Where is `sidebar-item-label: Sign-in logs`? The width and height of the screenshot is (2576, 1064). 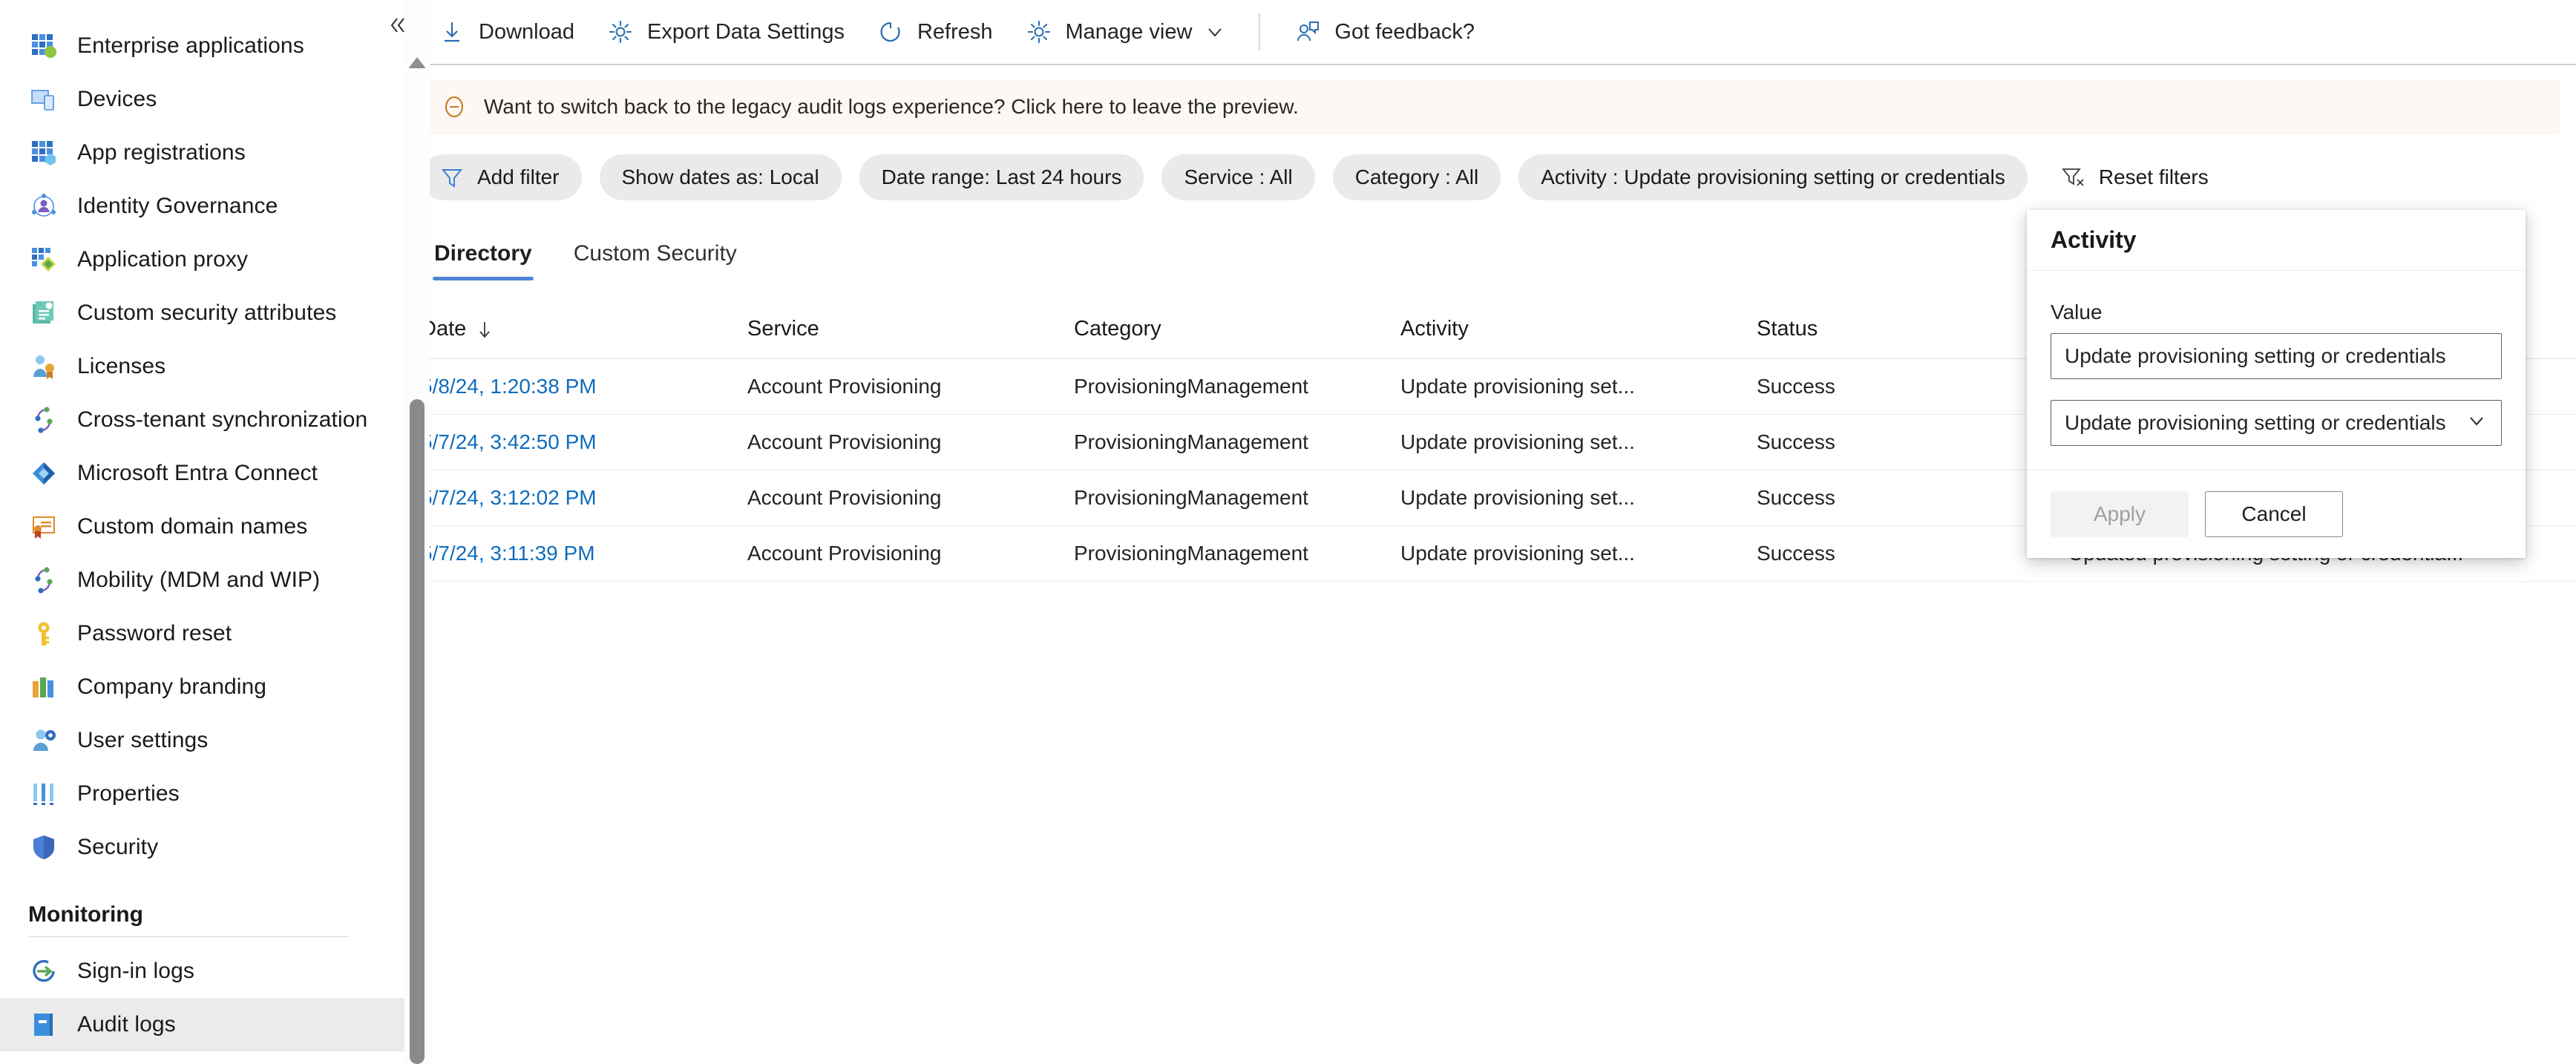 sidebar-item-label: Sign-in logs is located at coordinates (135, 971).